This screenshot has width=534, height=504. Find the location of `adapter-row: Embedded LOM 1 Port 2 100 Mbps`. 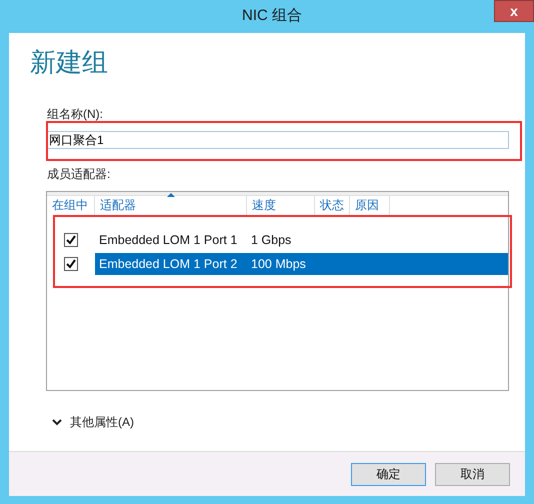

adapter-row: Embedded LOM 1 Port 2 100 Mbps is located at coordinates (301, 264).